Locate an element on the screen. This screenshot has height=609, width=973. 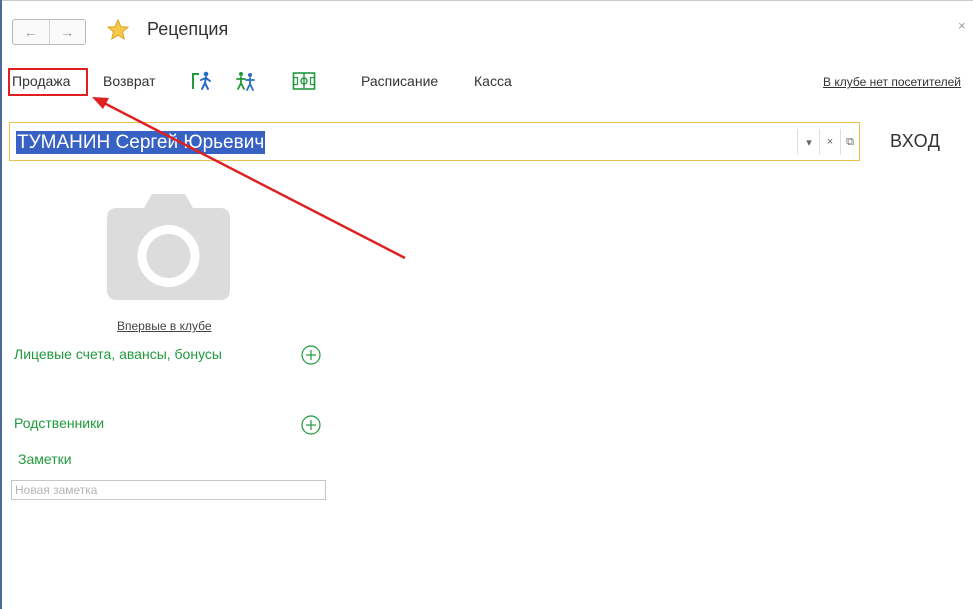
camera-icon is located at coordinates (168, 247).